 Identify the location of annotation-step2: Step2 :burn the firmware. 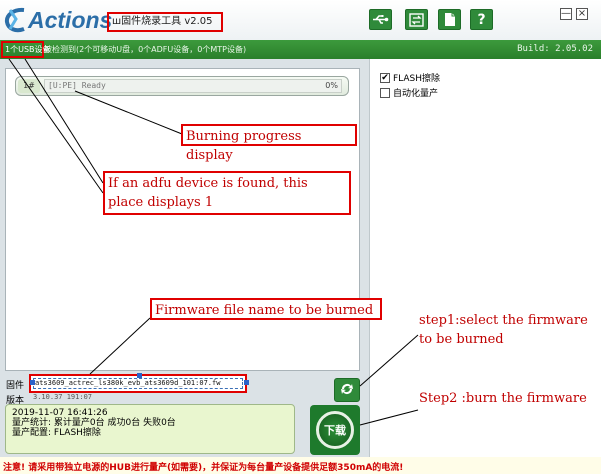
(503, 398).